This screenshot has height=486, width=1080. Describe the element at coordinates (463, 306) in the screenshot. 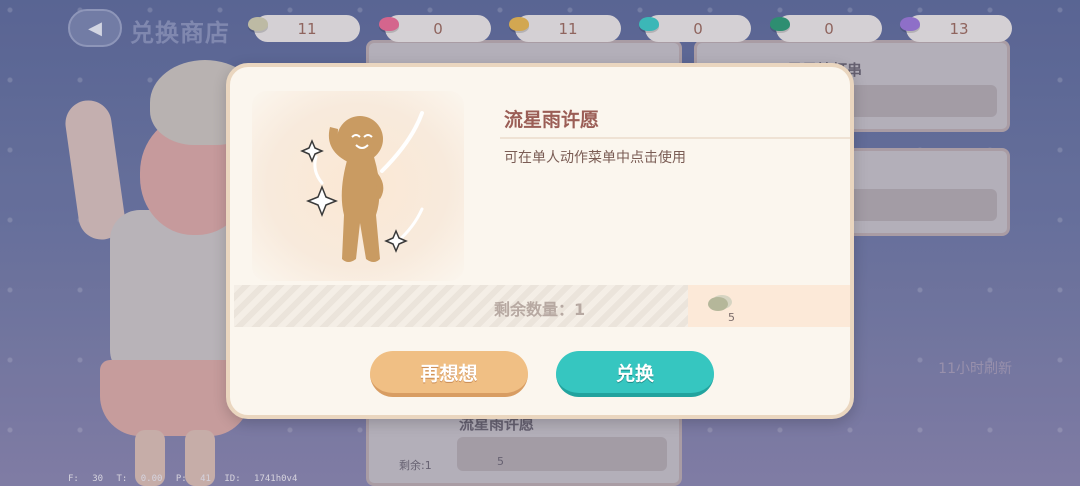

I see `quantity-strip` at that location.